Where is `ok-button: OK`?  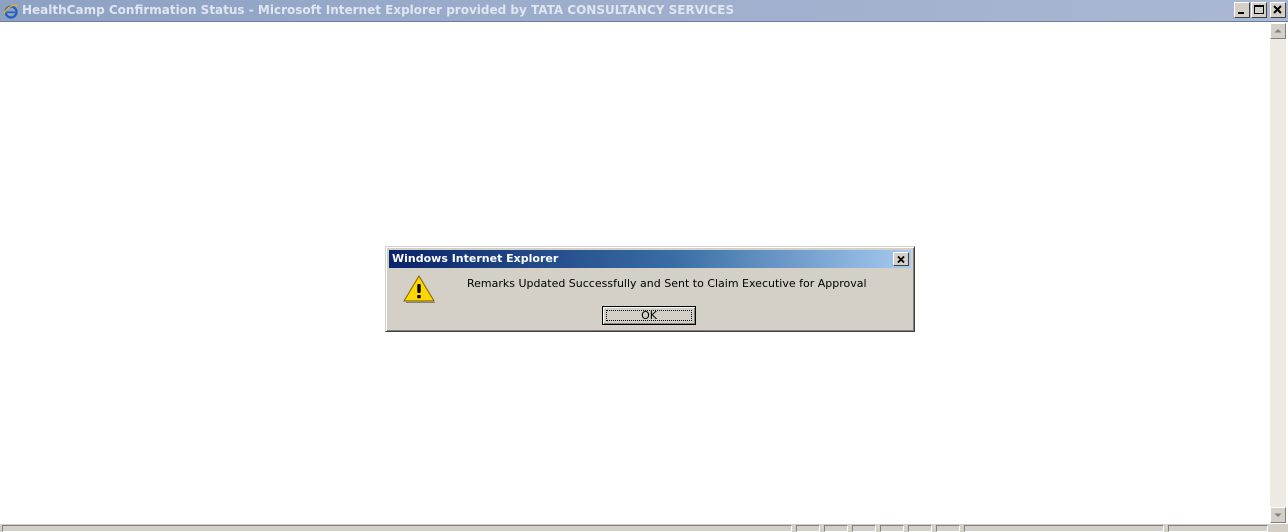
ok-button: OK is located at coordinates (649, 315).